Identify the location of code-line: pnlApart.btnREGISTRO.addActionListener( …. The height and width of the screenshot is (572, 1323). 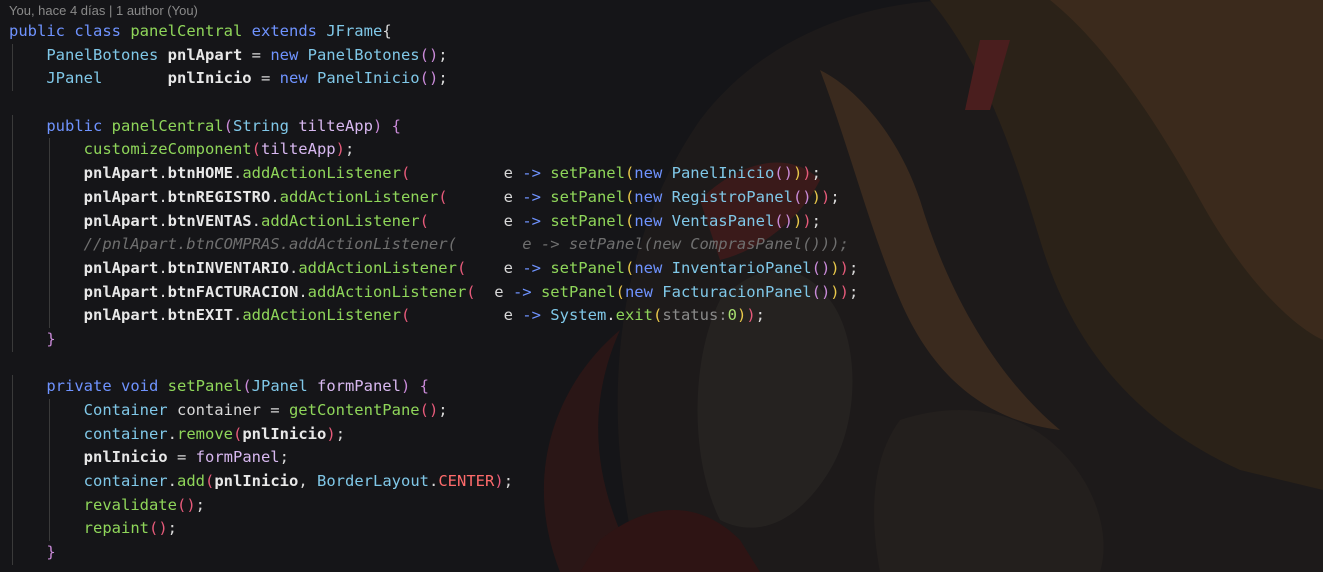
(433, 197).